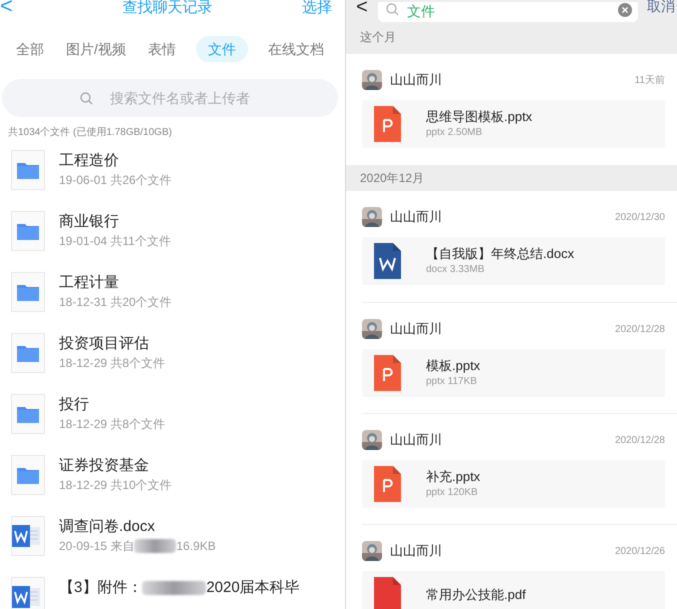  I want to click on file-name: 补充.pptx, so click(453, 477).